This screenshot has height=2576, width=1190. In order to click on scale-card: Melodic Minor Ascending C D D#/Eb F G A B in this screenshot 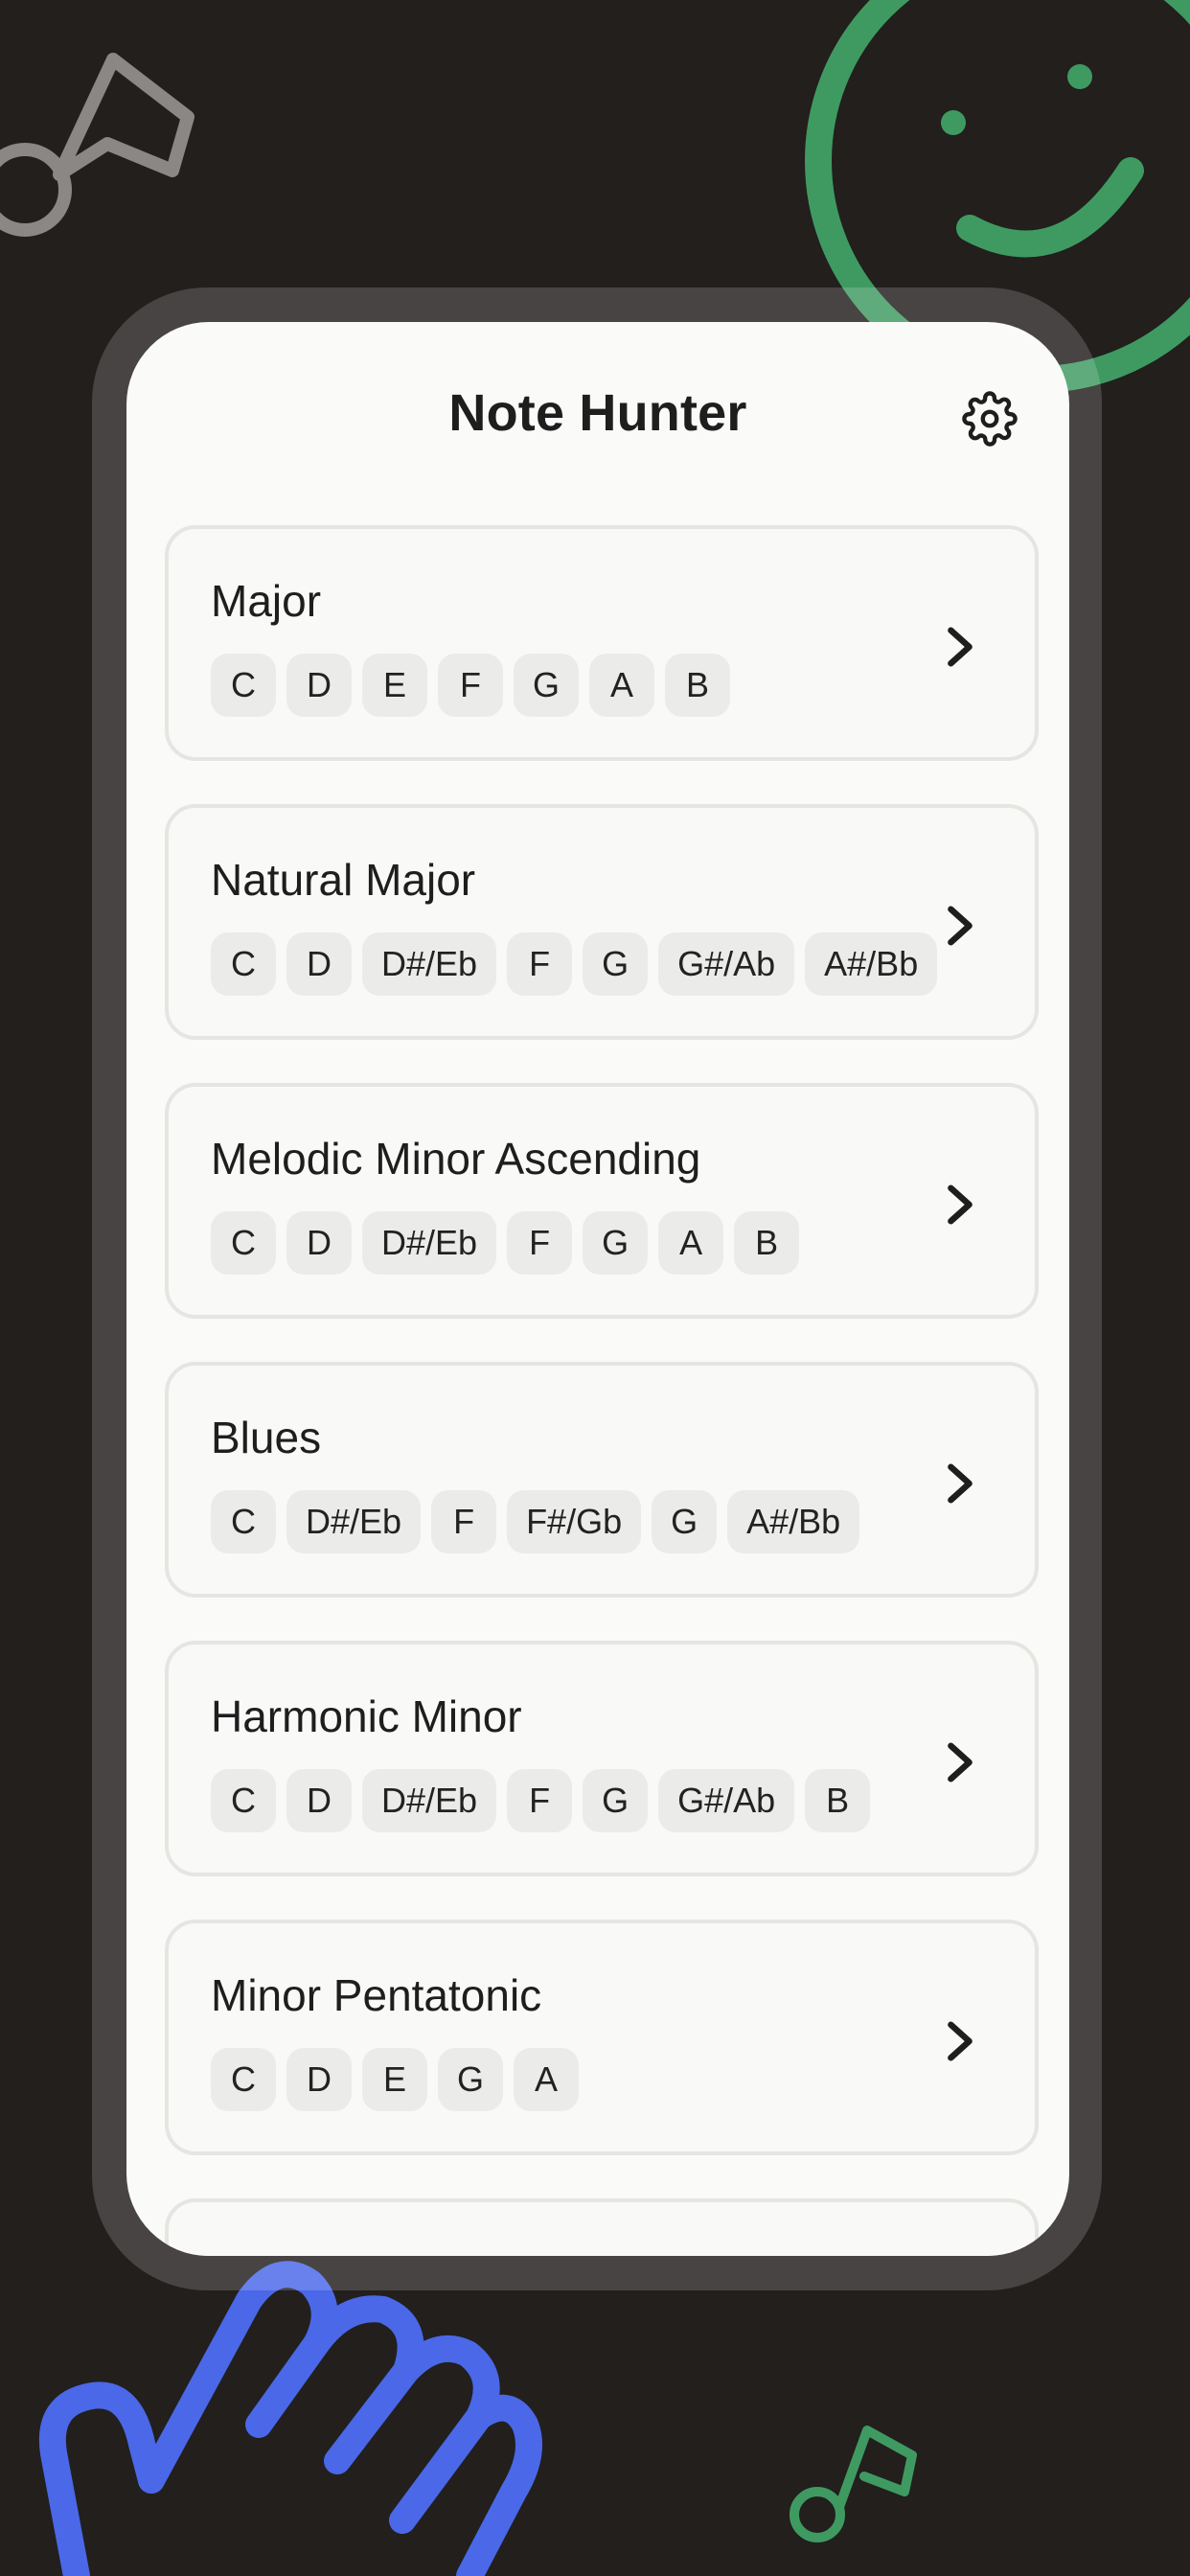, I will do `click(602, 1201)`.